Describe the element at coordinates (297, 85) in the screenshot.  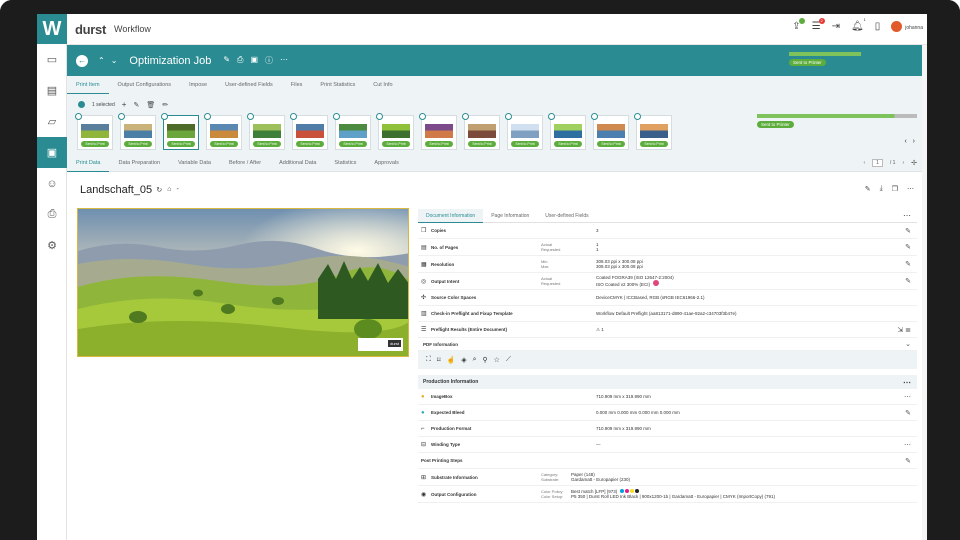
I see `tab-files: Files` at that location.